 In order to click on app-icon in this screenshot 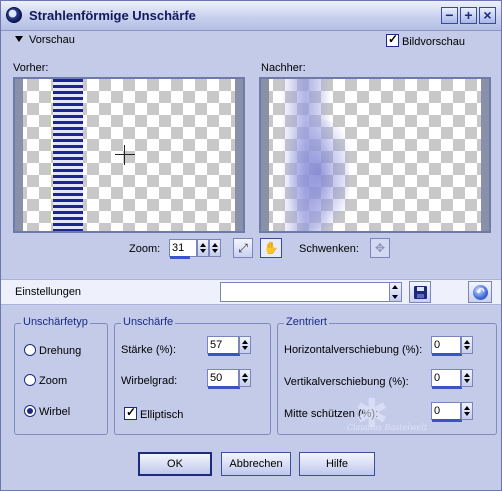, I will do `click(14, 15)`.